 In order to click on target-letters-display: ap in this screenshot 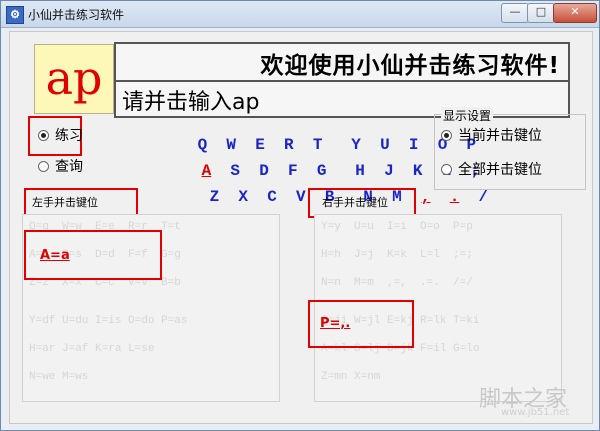, I will do `click(74, 79)`.